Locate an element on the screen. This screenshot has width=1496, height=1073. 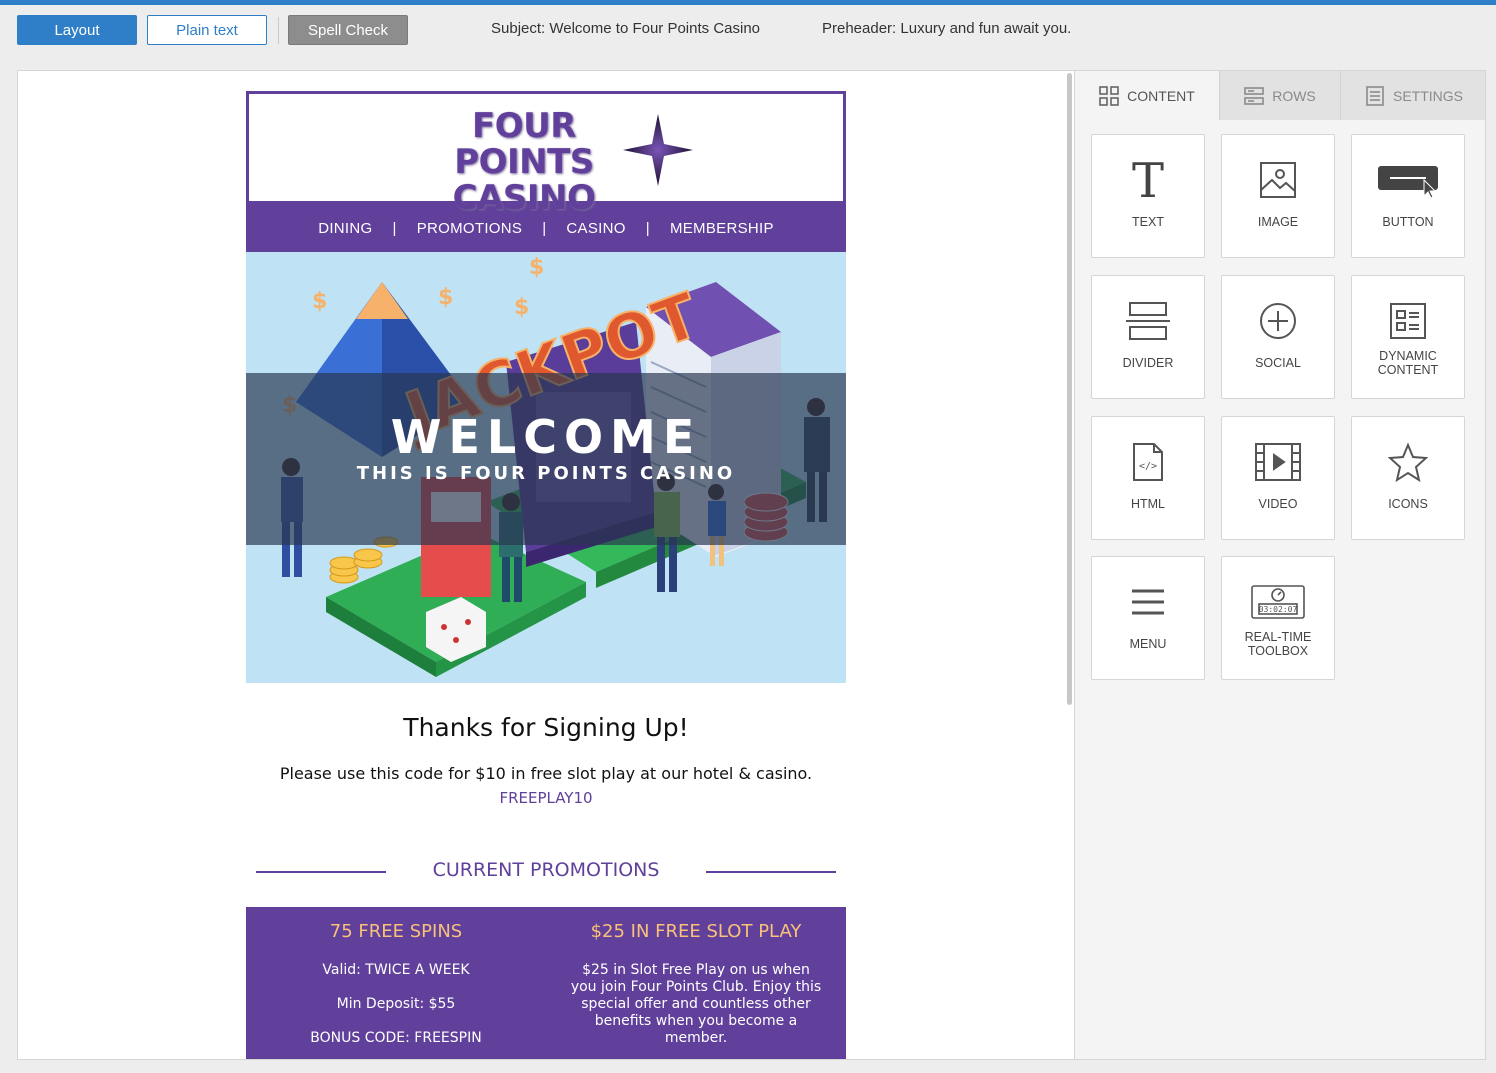
promo-code: FREEPLAY10 is located at coordinates (546, 798).